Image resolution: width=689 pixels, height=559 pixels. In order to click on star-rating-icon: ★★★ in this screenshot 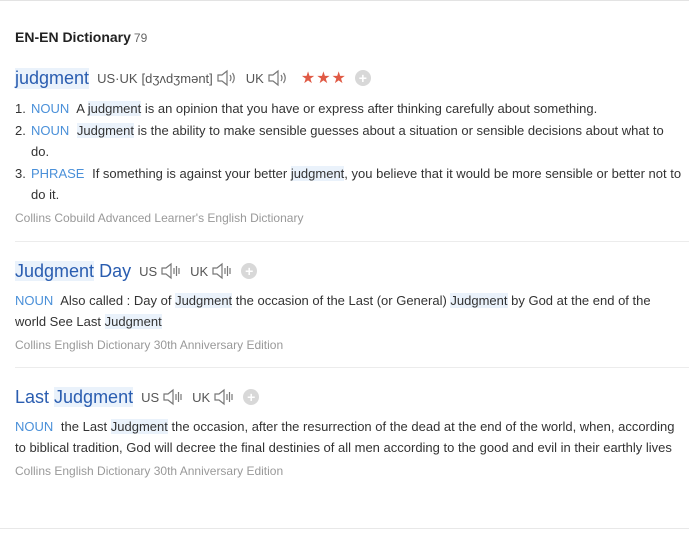, I will do `click(323, 78)`.